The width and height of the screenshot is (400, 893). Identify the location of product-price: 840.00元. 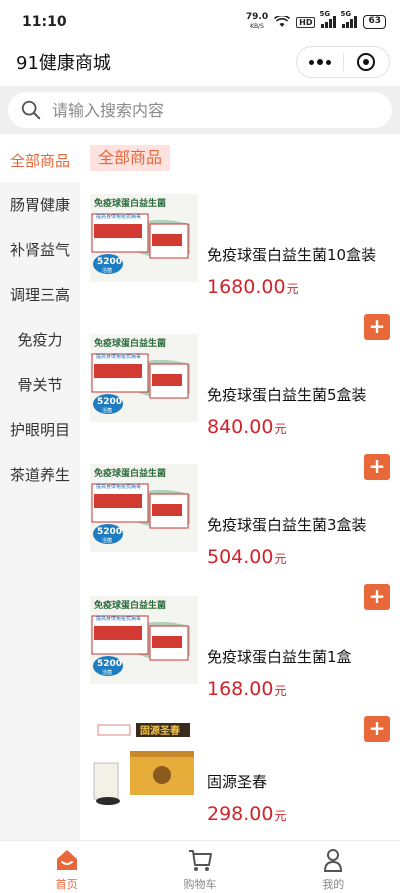
(247, 427).